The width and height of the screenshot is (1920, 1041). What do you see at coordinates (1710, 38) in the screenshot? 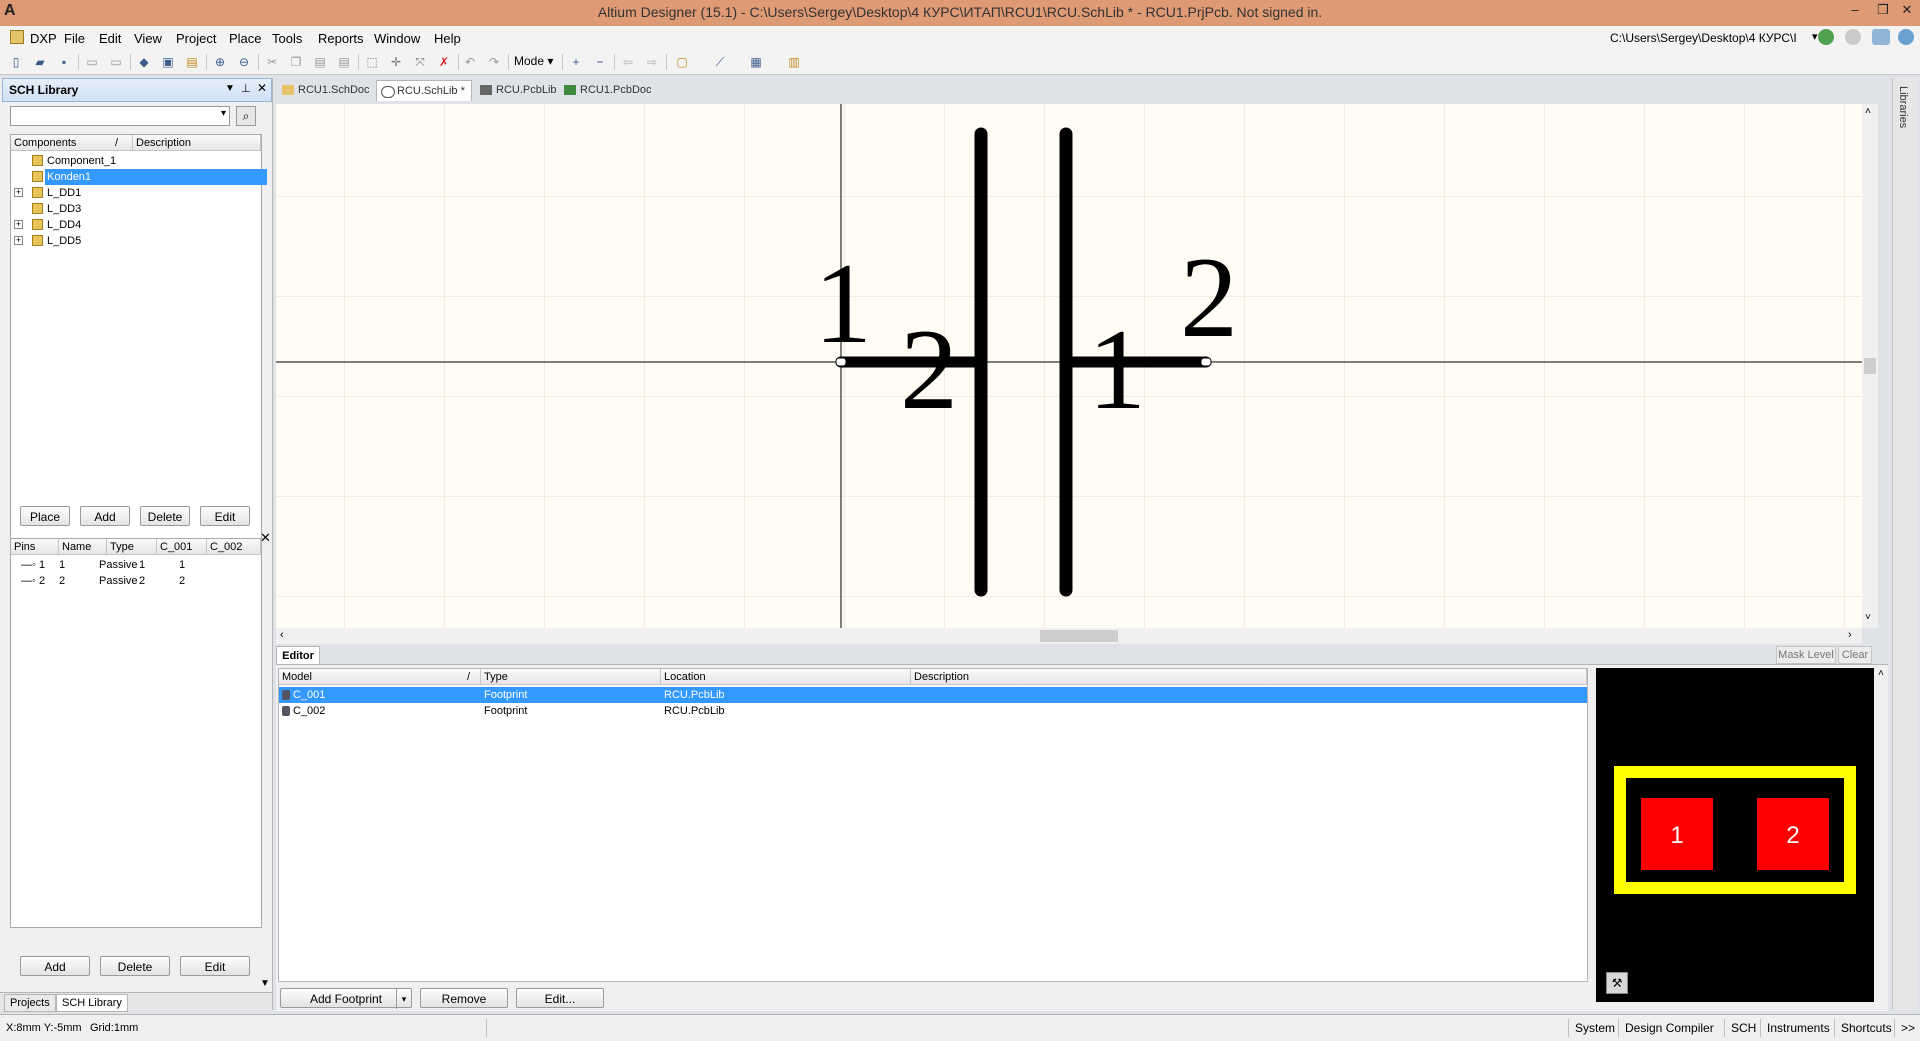
I see `path-dropdown: C:\Users\Sergey\Desktop\4 КУРС\I` at bounding box center [1710, 38].